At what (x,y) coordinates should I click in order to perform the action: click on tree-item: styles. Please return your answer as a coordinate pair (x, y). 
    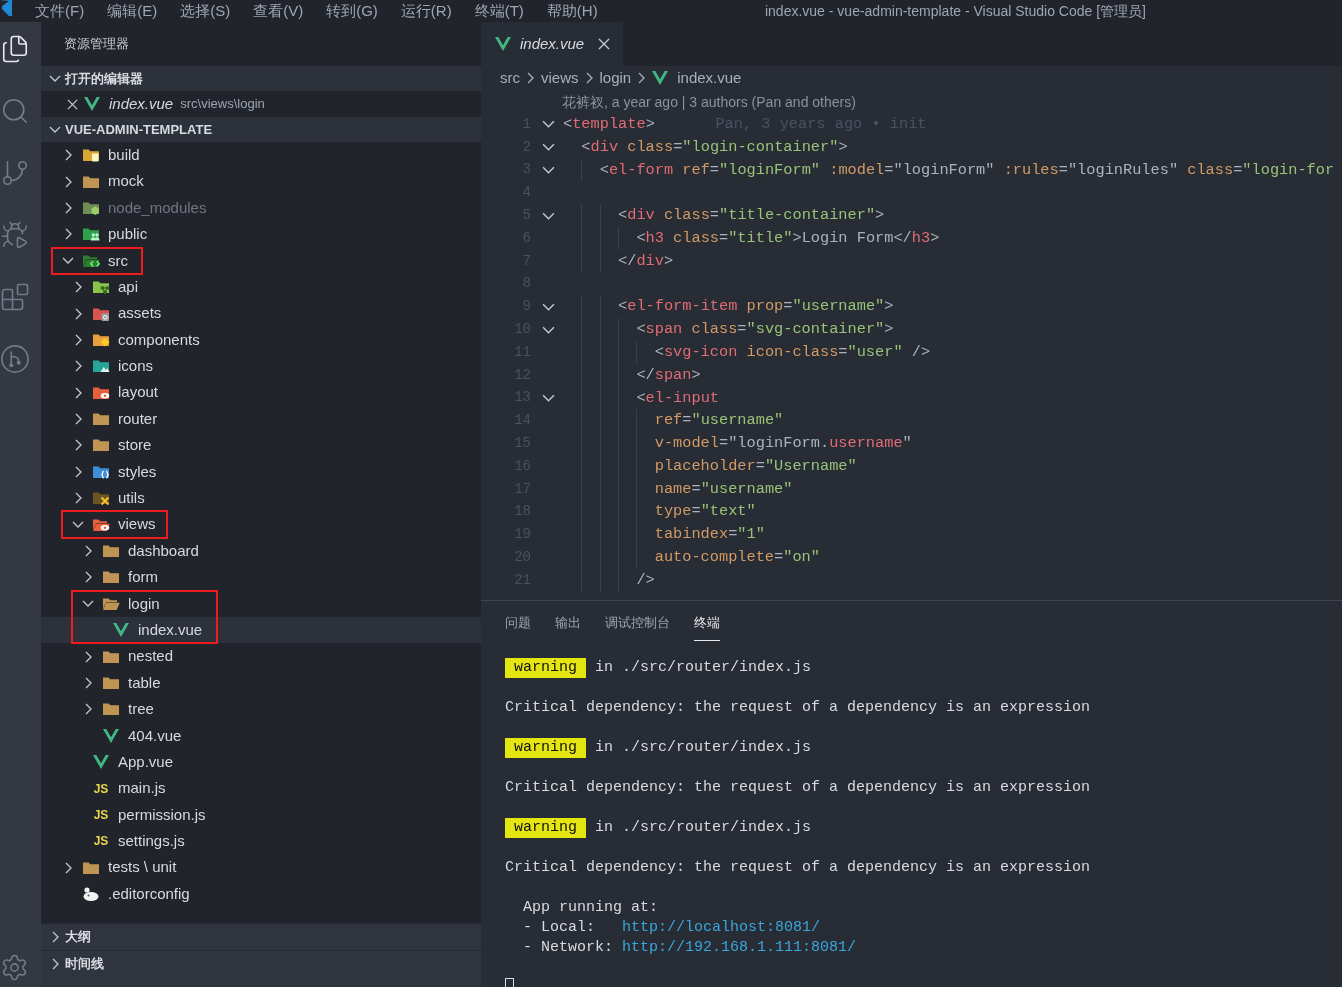
    Looking at the image, I should click on (261, 472).